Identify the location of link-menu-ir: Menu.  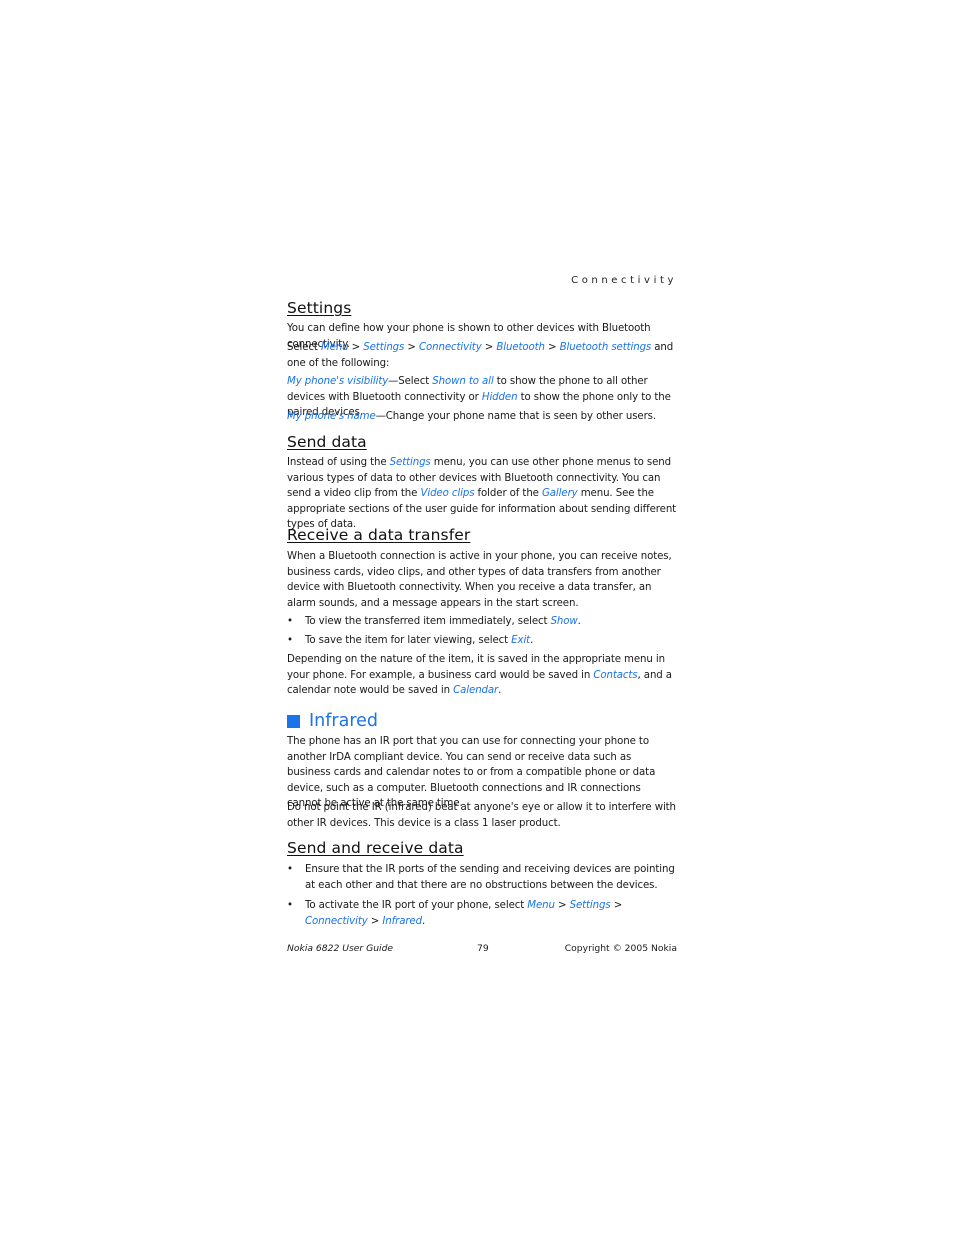
(541, 905).